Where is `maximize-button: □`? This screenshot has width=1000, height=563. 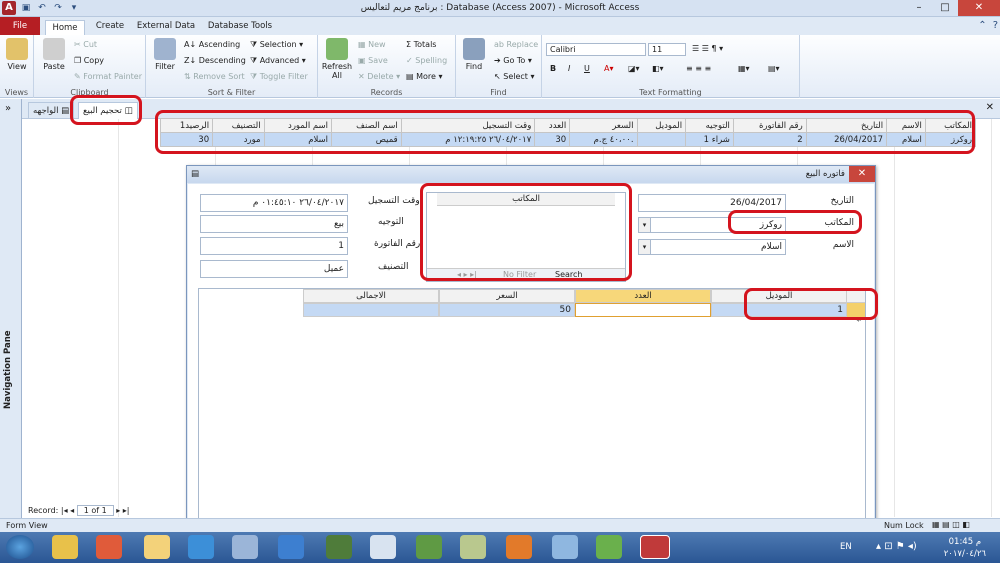 maximize-button: □ is located at coordinates (945, 8).